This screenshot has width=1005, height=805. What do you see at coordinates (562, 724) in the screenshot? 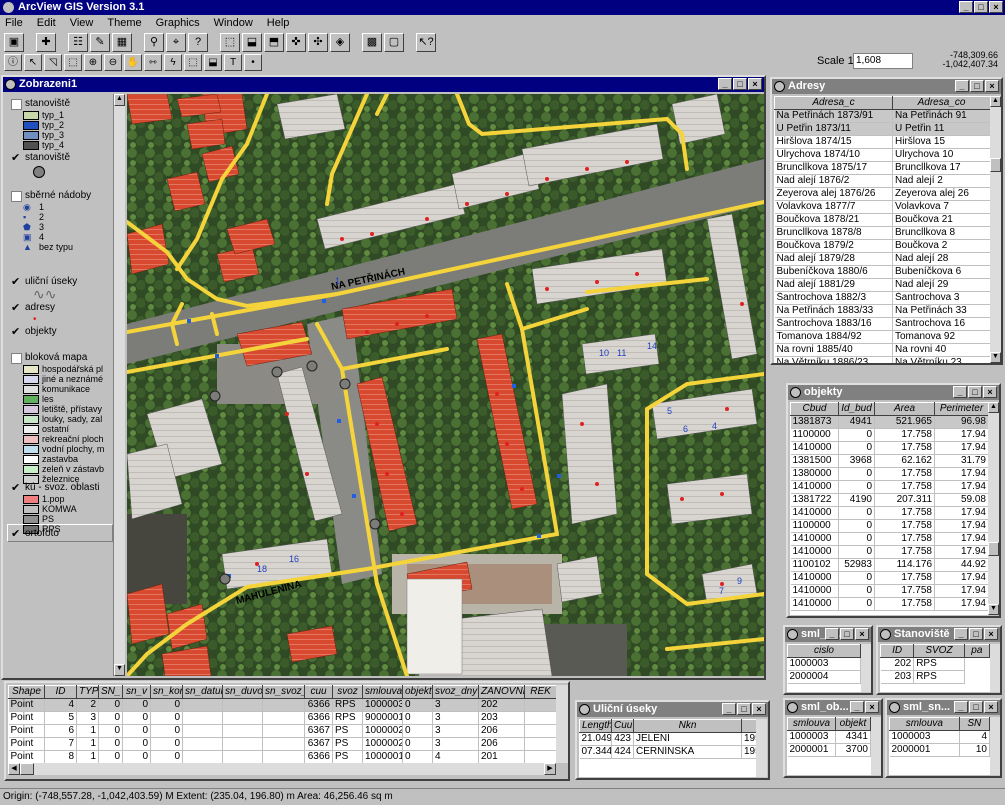
I see `attribute-vscrollbar` at bounding box center [562, 724].